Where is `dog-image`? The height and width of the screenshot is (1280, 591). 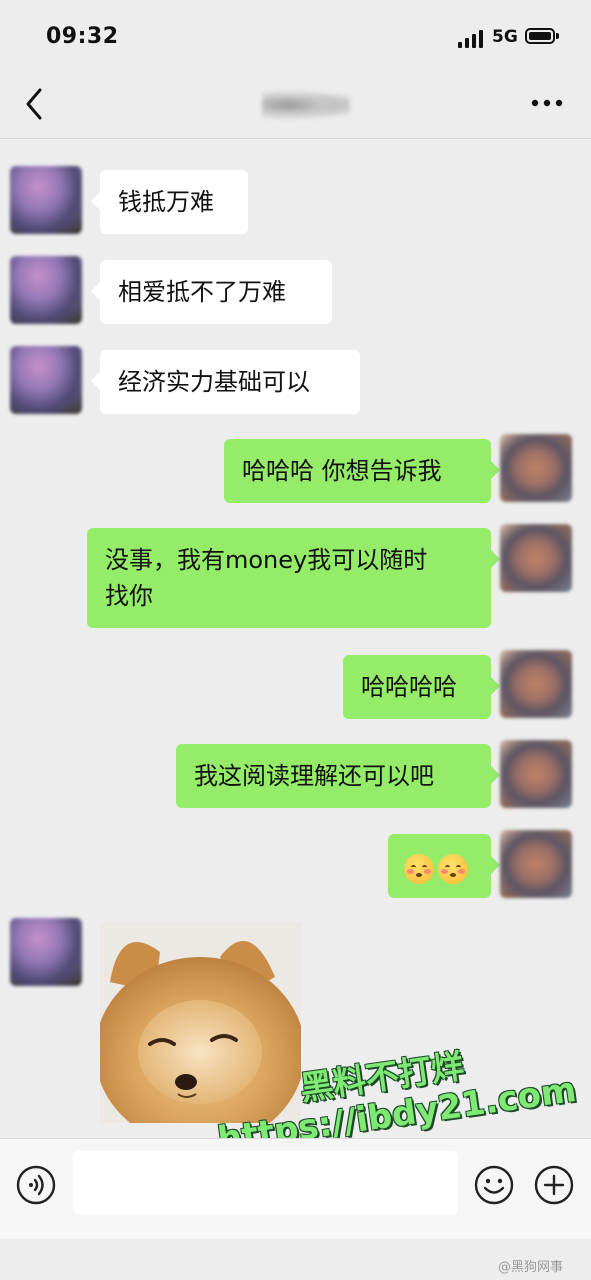
dog-image is located at coordinates (200, 1022).